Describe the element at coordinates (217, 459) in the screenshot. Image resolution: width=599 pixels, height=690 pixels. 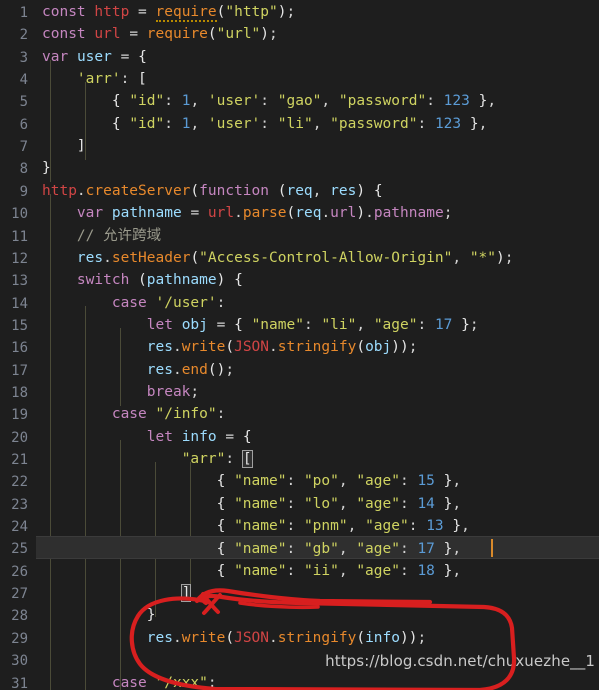
I see `code-line-text: "arr": [` at that location.